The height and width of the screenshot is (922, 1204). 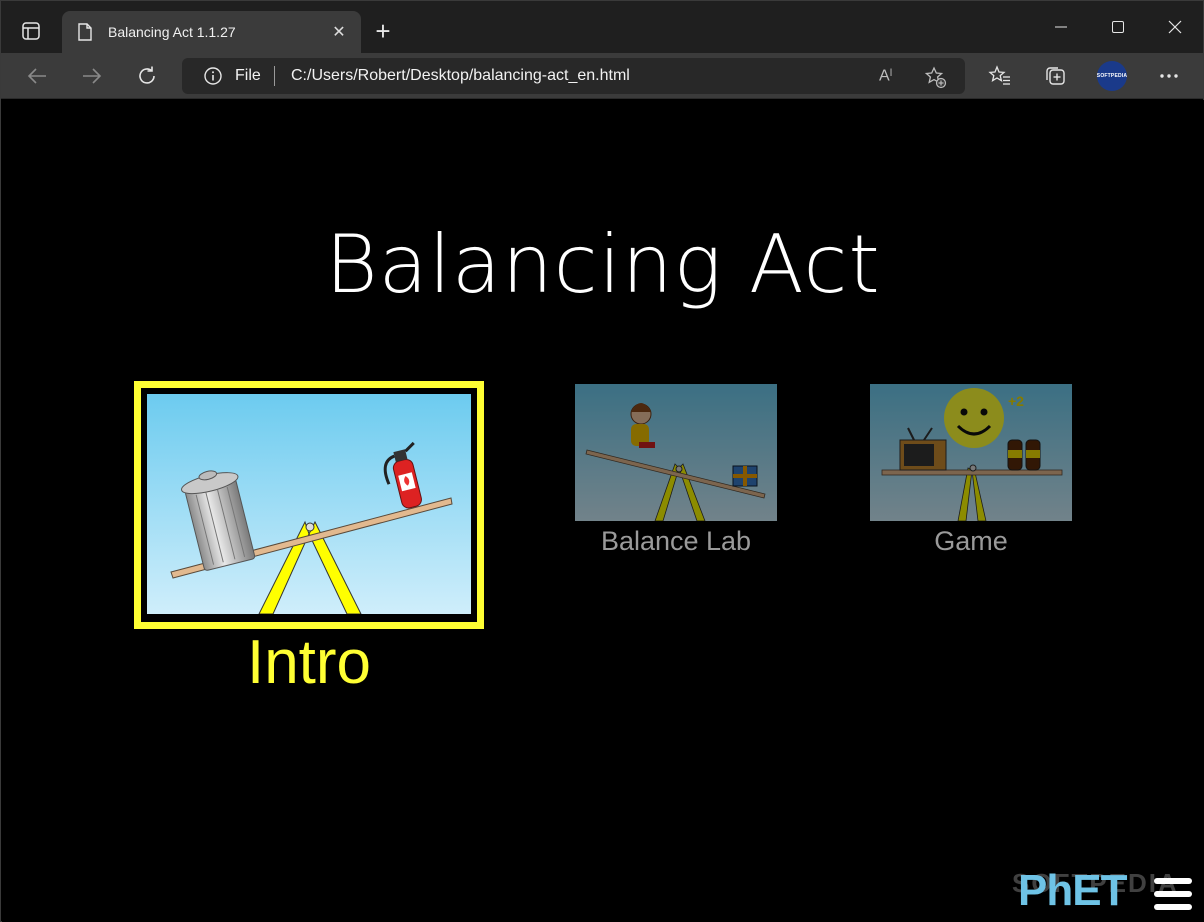 I want to click on maximize-icon, so click(x=1118, y=27).